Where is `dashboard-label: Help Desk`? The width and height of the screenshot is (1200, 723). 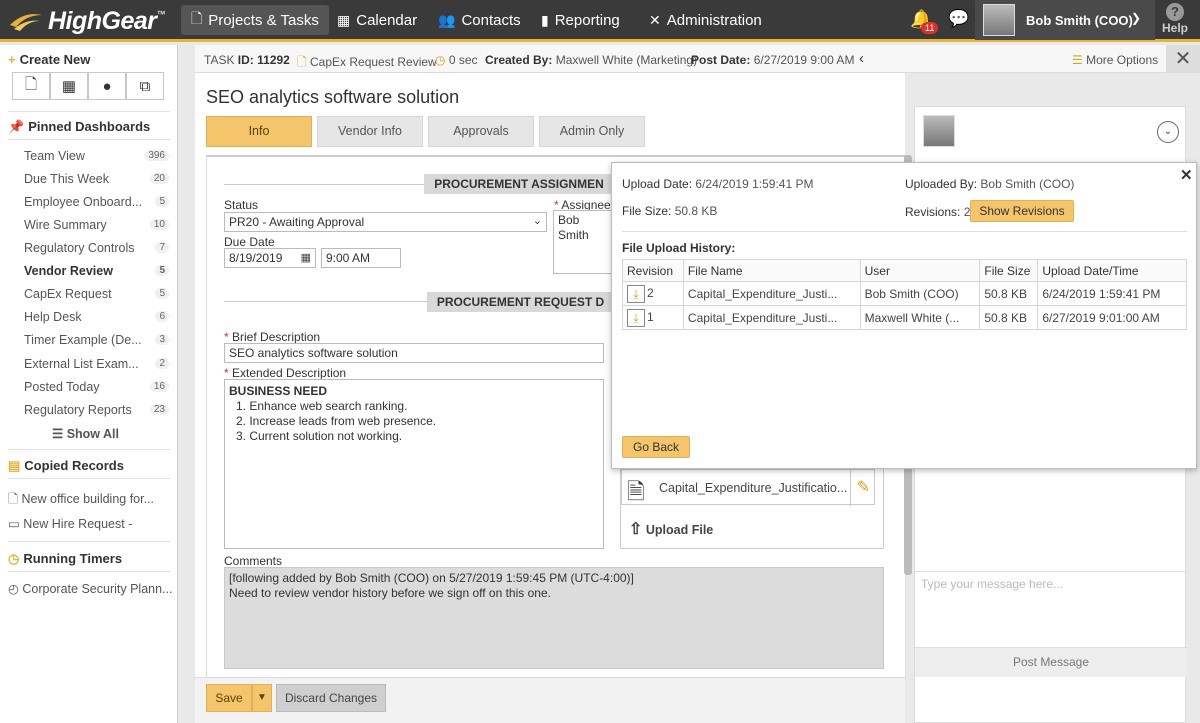 dashboard-label: Help Desk is located at coordinates (53, 317).